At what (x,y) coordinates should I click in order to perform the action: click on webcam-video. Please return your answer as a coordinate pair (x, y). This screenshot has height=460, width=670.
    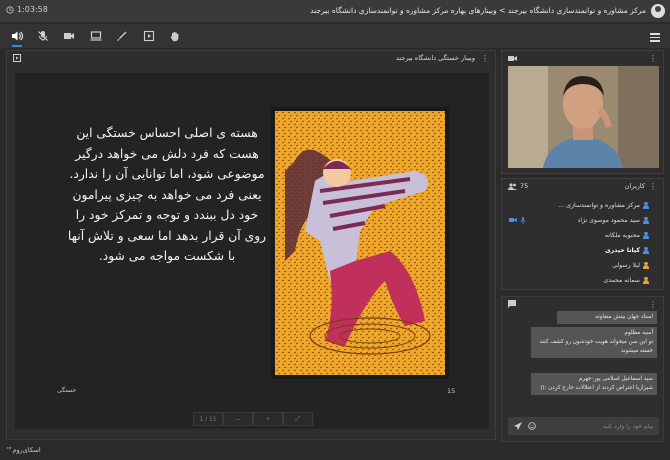
    Looking at the image, I should click on (583, 117).